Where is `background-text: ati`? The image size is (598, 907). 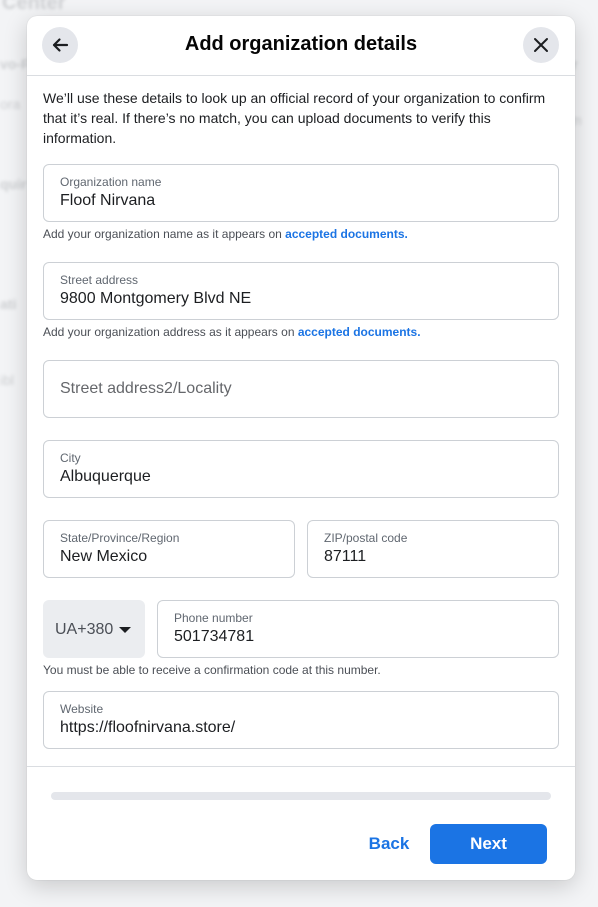 background-text: ati is located at coordinates (8, 304).